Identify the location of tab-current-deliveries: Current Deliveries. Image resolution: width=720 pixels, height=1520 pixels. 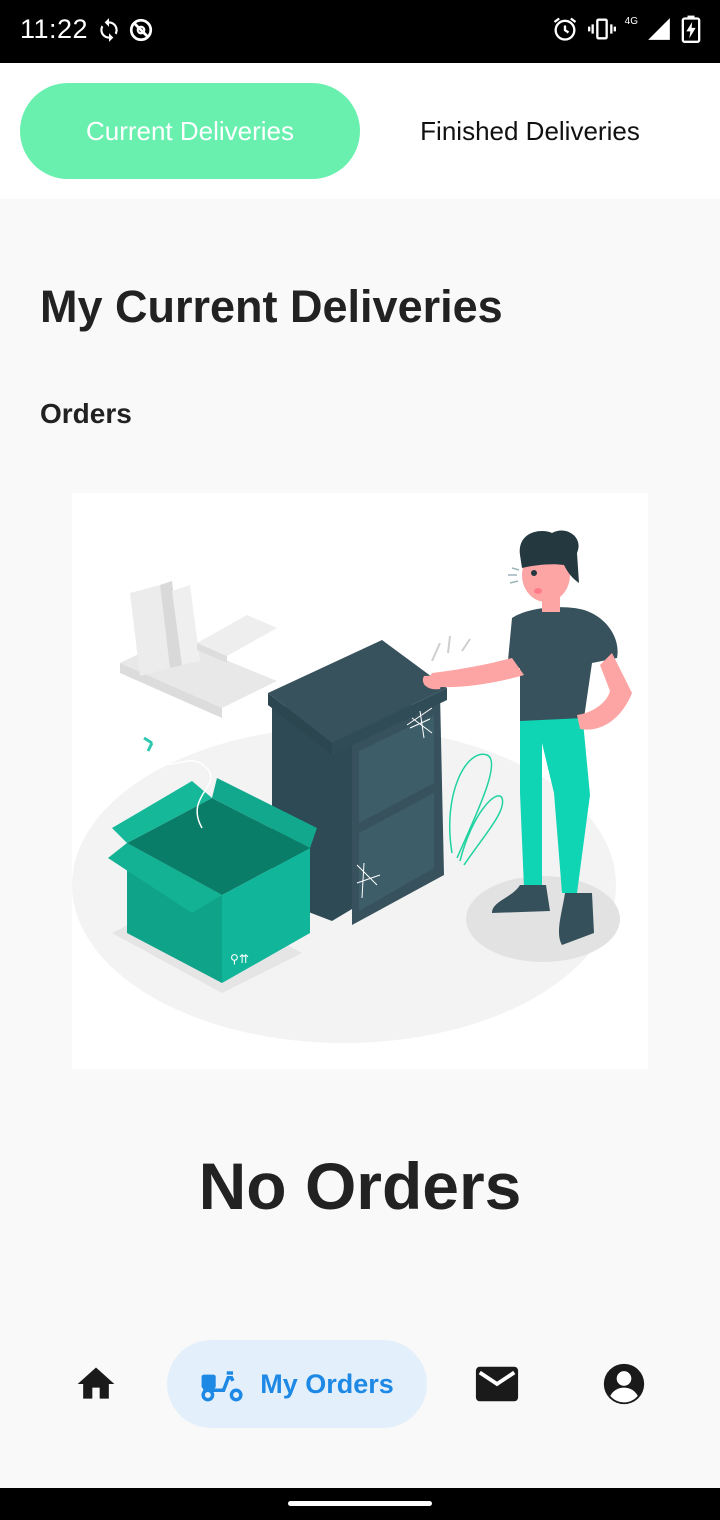
(190, 131).